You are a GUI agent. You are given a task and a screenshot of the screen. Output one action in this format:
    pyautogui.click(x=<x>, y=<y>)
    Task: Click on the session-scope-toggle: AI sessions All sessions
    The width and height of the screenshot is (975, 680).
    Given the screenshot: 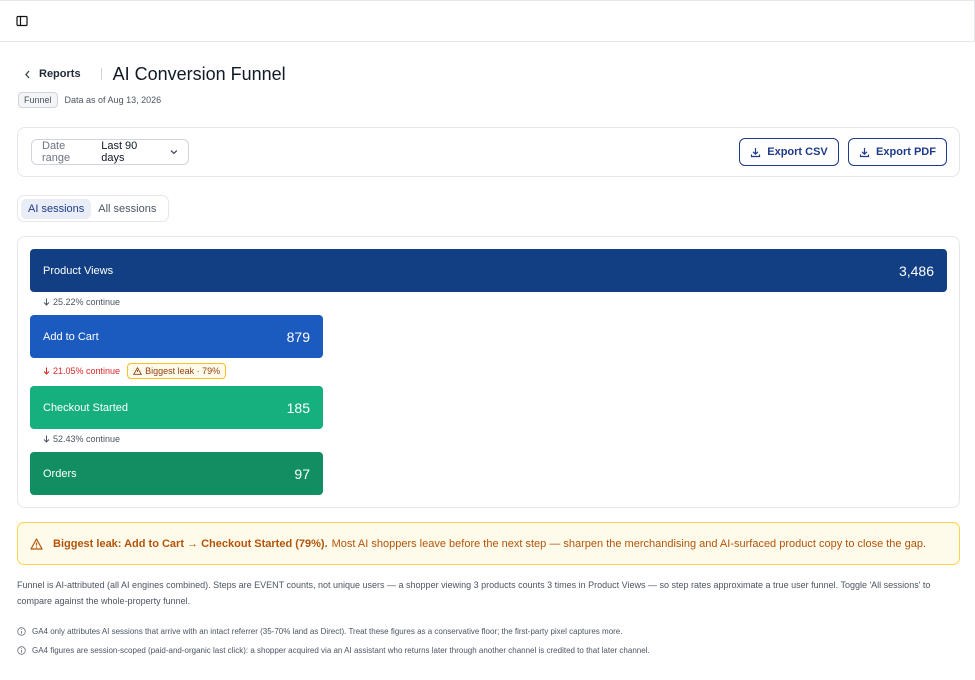 What is the action you would take?
    pyautogui.click(x=93, y=208)
    